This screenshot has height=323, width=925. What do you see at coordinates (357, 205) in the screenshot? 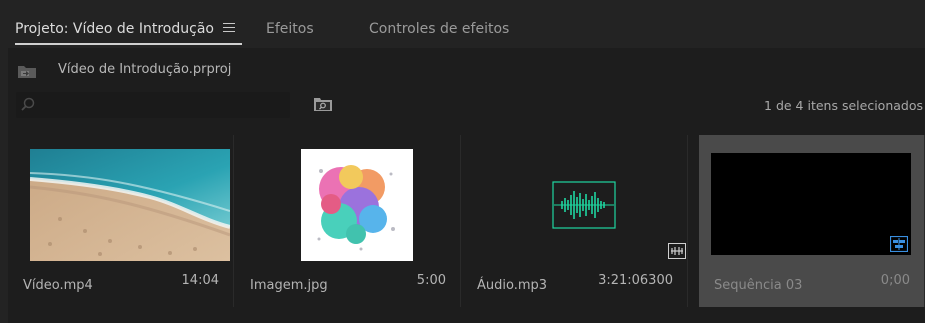
I see `image-thumbnail` at bounding box center [357, 205].